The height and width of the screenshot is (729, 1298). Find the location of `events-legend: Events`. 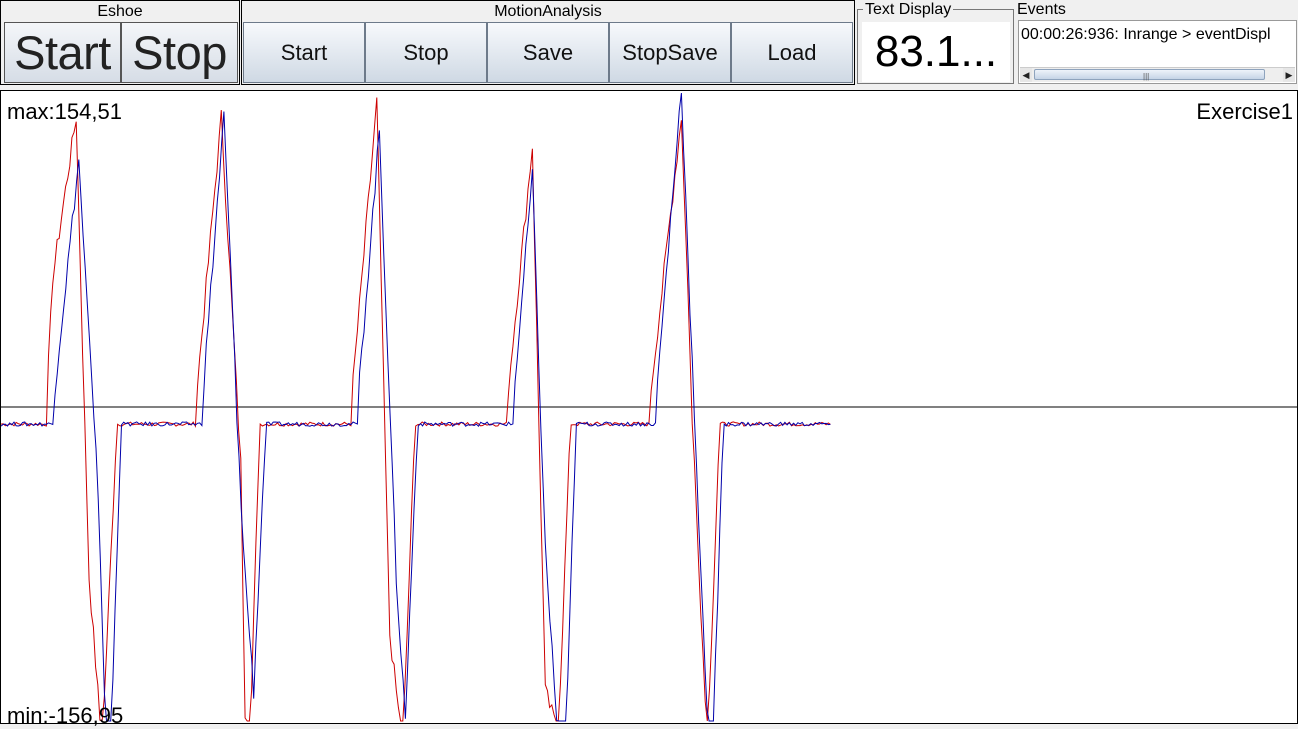

events-legend: Events is located at coordinates (1041, 9).